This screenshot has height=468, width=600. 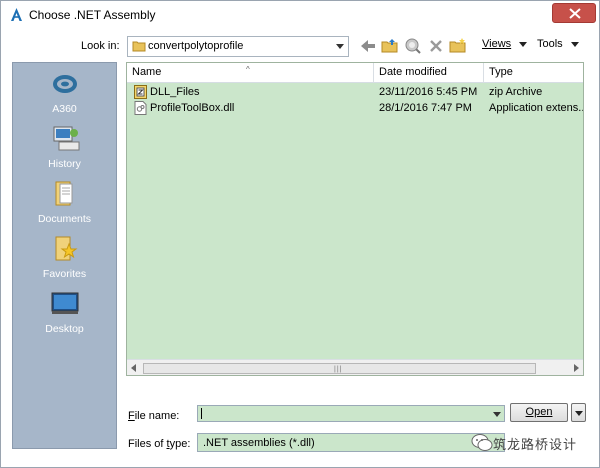 I want to click on title-bar: Choose .NET Assembly, so click(x=300, y=15).